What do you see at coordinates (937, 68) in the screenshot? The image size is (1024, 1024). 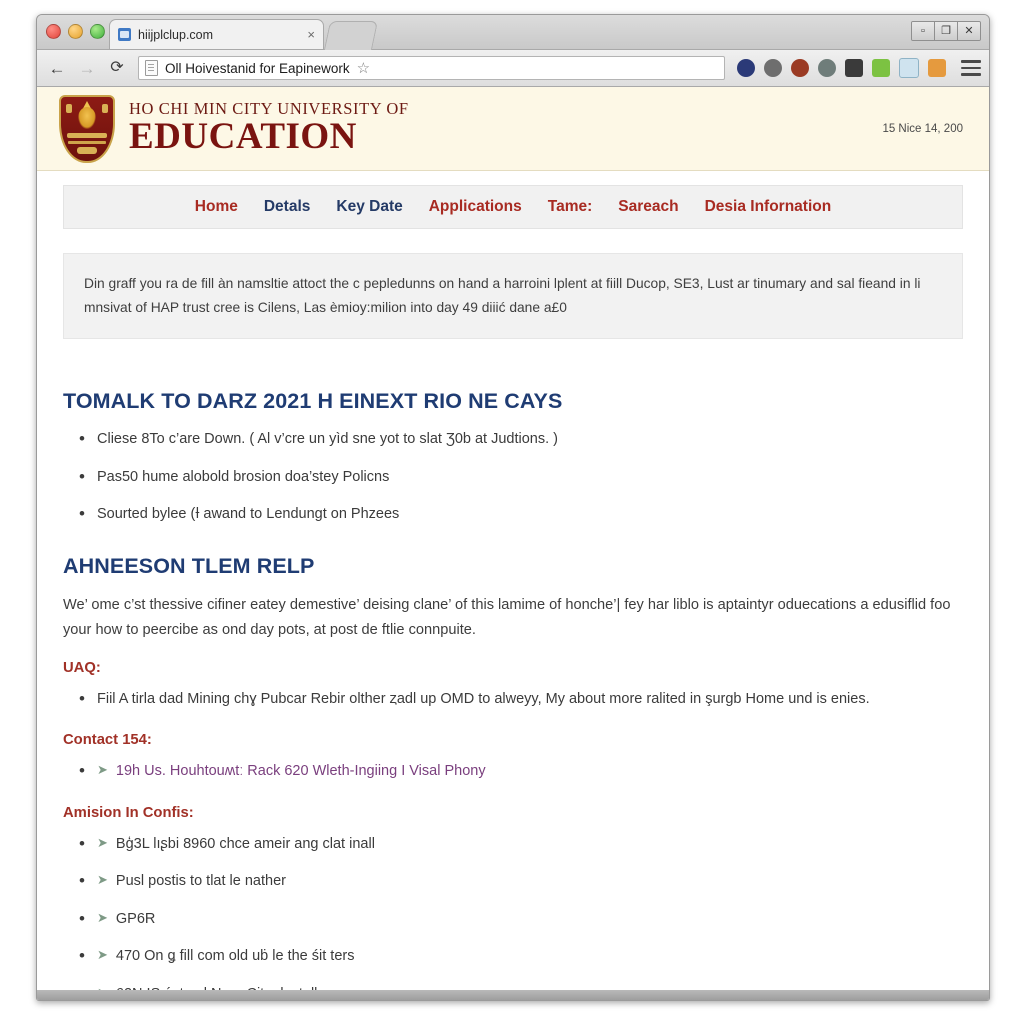 I see `help-icon` at bounding box center [937, 68].